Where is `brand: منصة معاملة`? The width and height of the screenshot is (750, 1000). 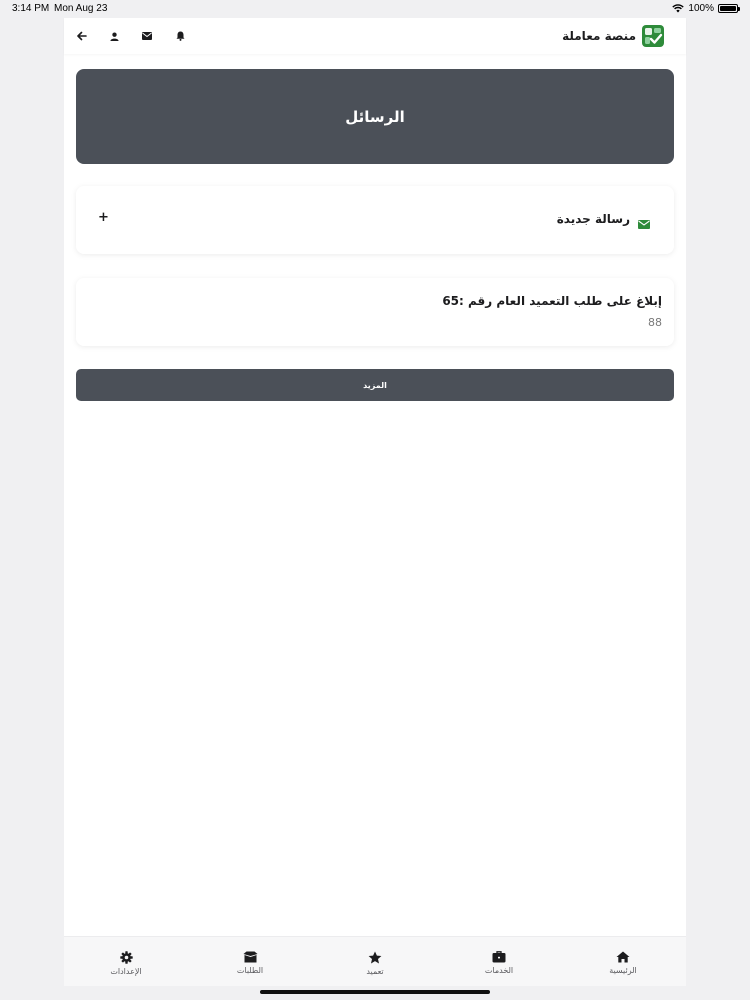
brand: منصة معاملة is located at coordinates (613, 36).